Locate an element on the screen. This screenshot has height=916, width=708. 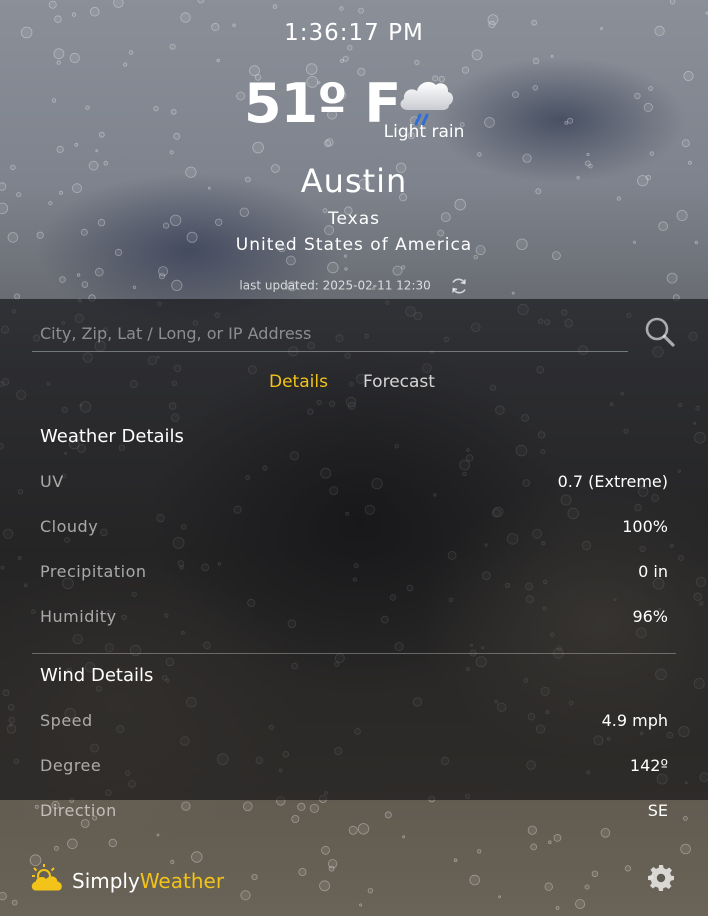
tab-bar: Details Forecast is located at coordinates (354, 383).